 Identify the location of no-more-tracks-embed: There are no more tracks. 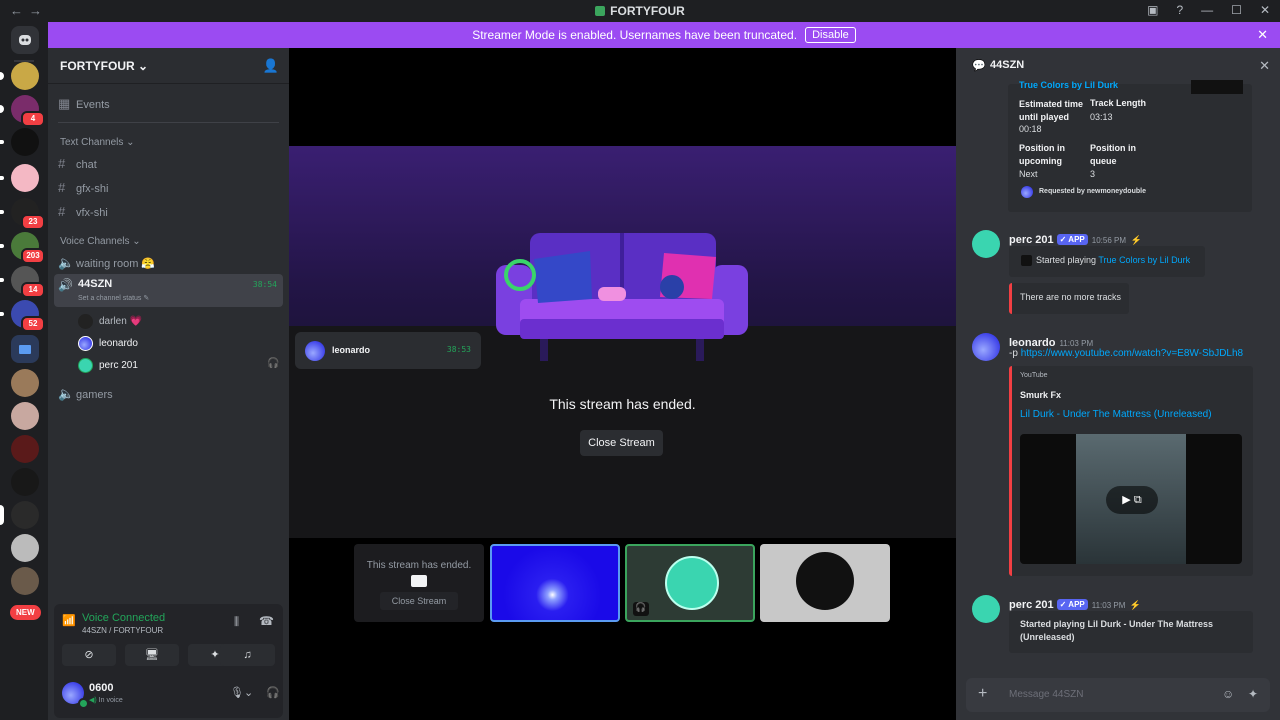
(1069, 298).